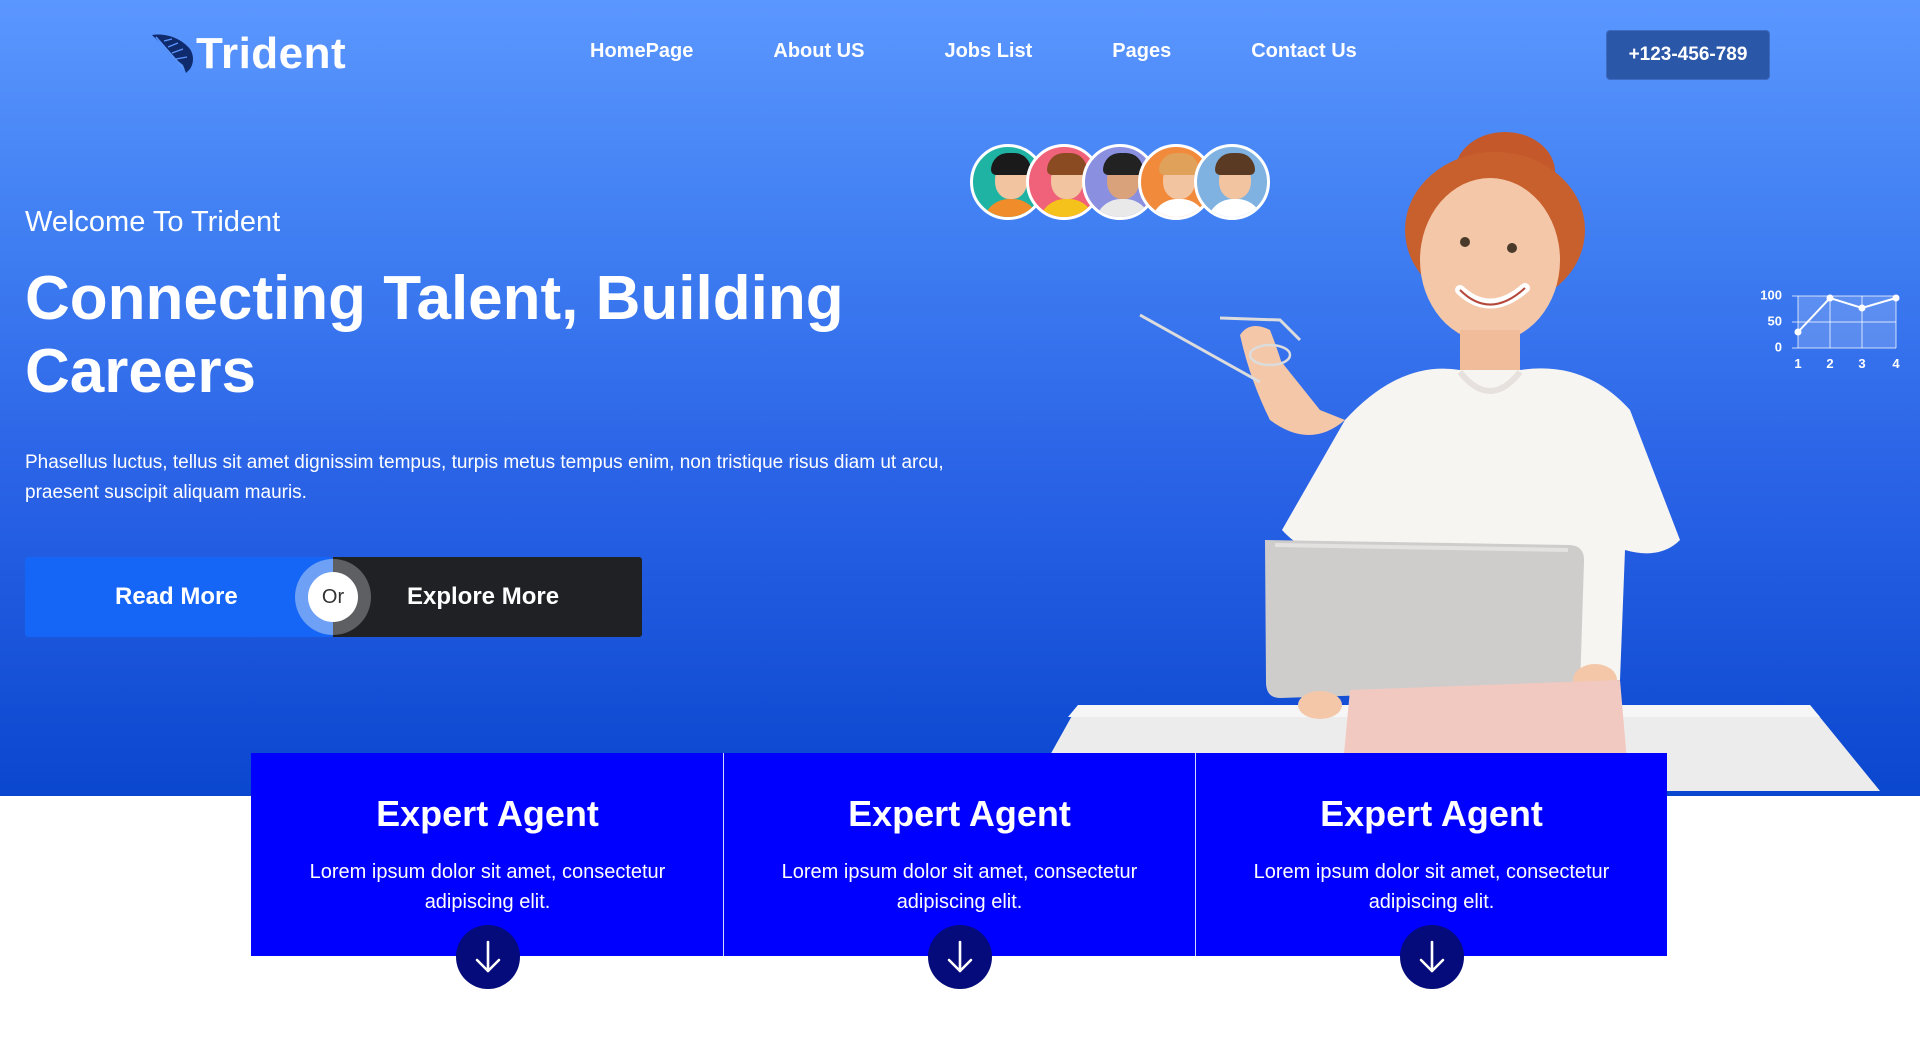 This screenshot has height=1048, width=1920. Describe the element at coordinates (179, 597) in the screenshot. I see `read-more-button: Read More` at that location.